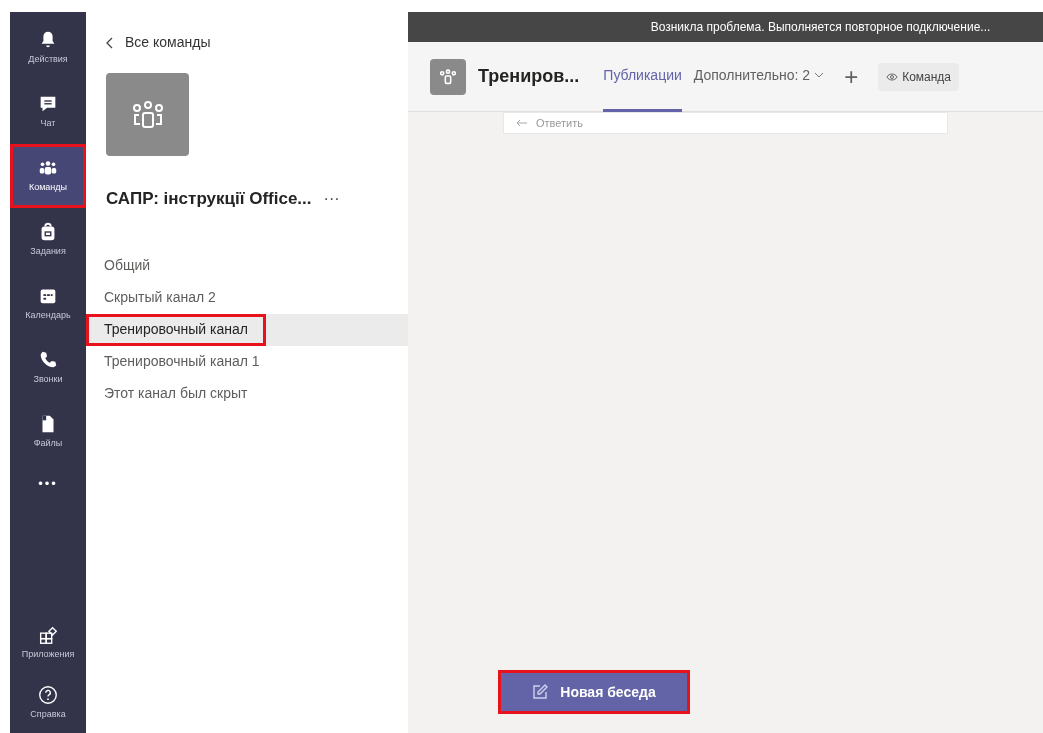 The width and height of the screenshot is (1043, 733). Describe the element at coordinates (540, 692) in the screenshot. I see `compose-icon` at that location.